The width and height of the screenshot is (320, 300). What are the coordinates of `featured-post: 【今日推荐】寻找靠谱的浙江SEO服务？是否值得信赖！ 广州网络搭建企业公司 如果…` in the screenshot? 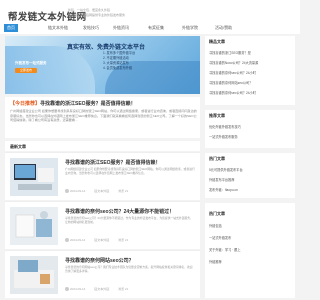 It's located at (102, 117).